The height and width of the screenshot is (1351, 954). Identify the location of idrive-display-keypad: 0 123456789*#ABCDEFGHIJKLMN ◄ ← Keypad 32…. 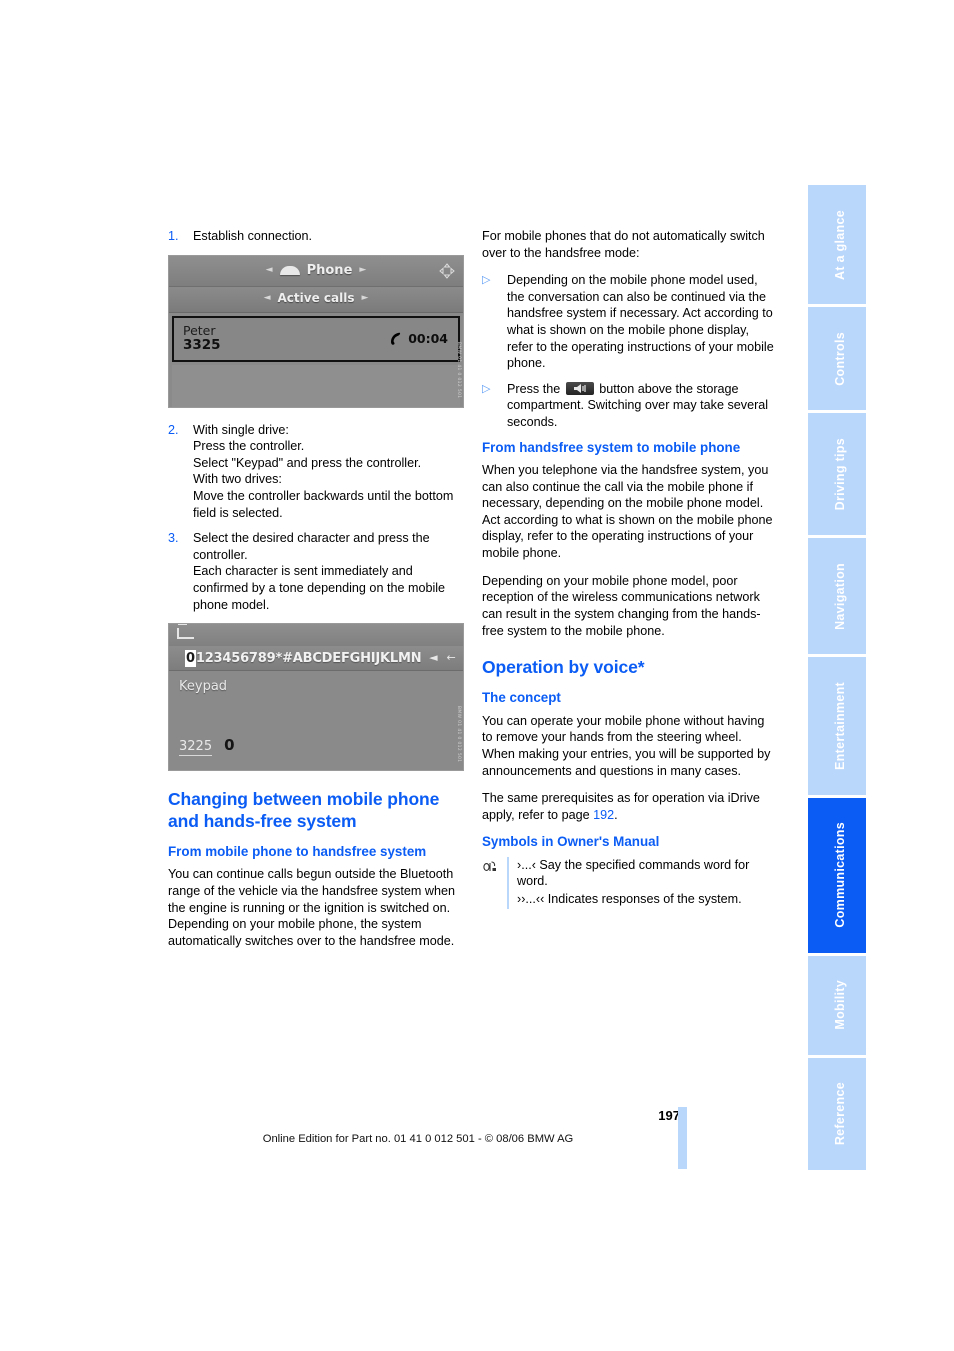
(316, 697).